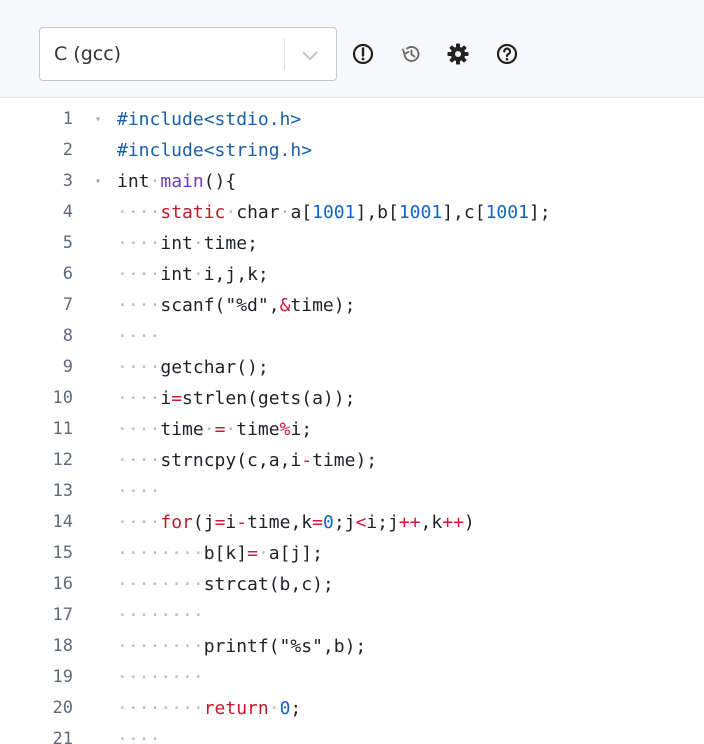 Image resolution: width=704 pixels, height=744 pixels. I want to click on code-token: for, so click(176, 522).